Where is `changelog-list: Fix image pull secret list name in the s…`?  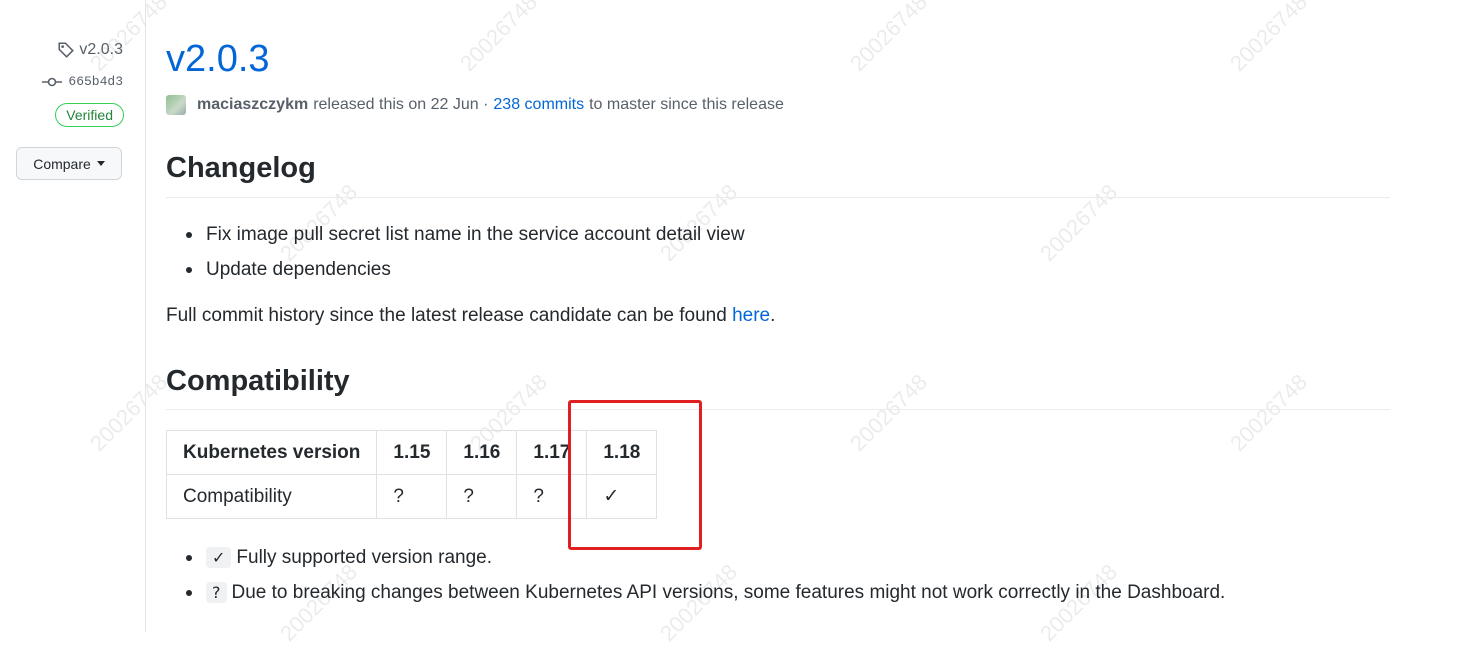 changelog-list: Fix image pull secret list name in the s… is located at coordinates (464, 252).